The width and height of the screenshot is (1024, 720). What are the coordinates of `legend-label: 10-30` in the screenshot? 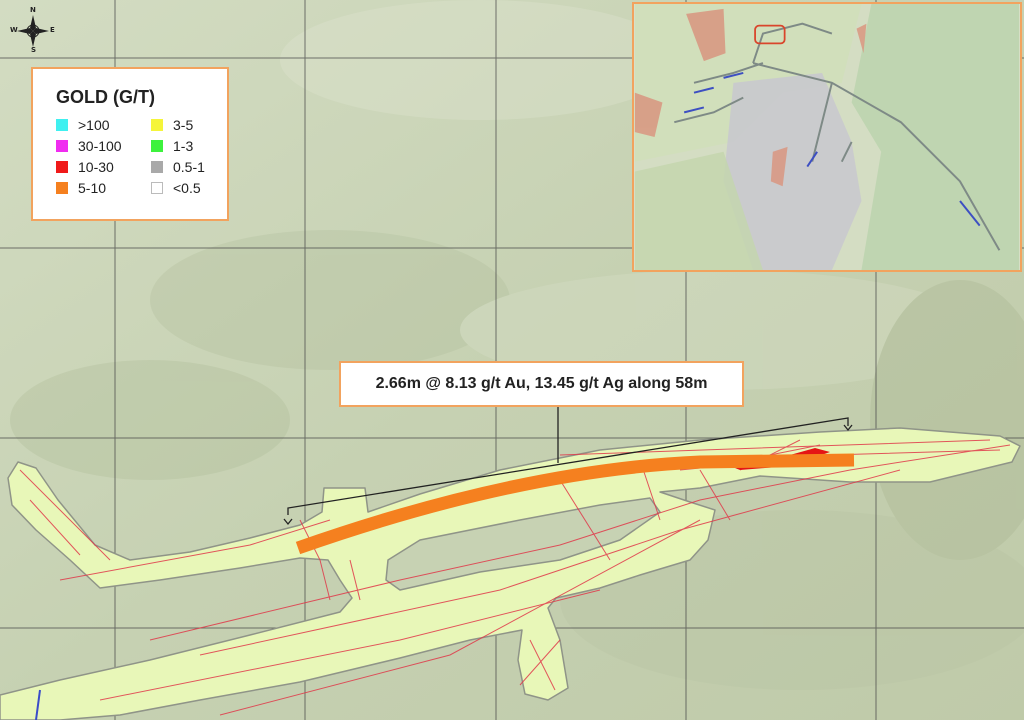 It's located at (96, 167).